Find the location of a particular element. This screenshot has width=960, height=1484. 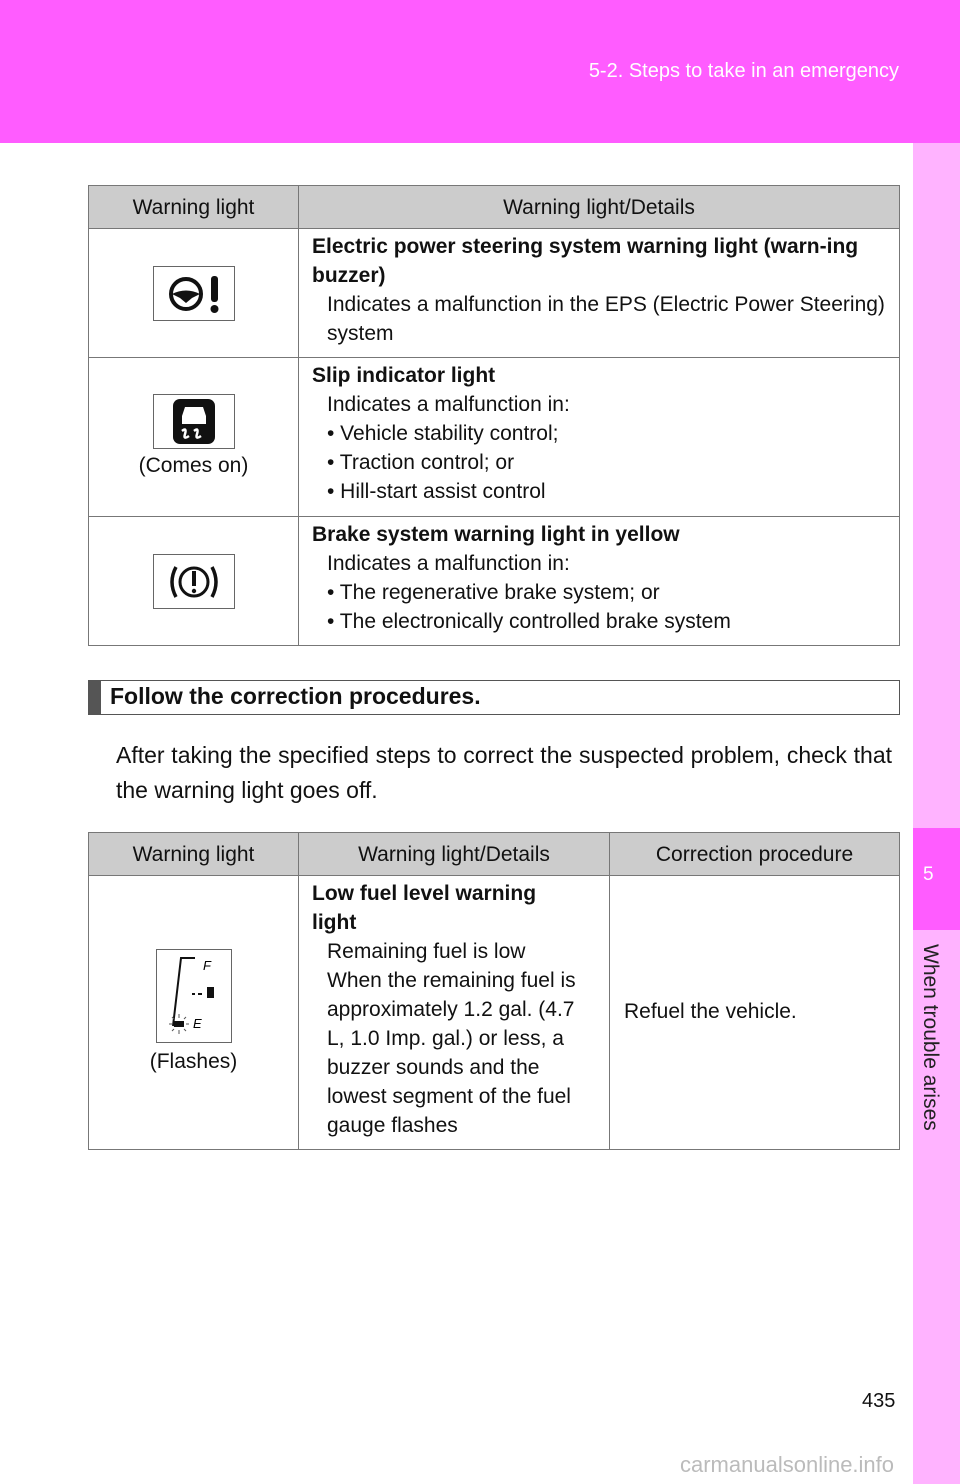

col-header: Correction procedure is located at coordinates (754, 854).